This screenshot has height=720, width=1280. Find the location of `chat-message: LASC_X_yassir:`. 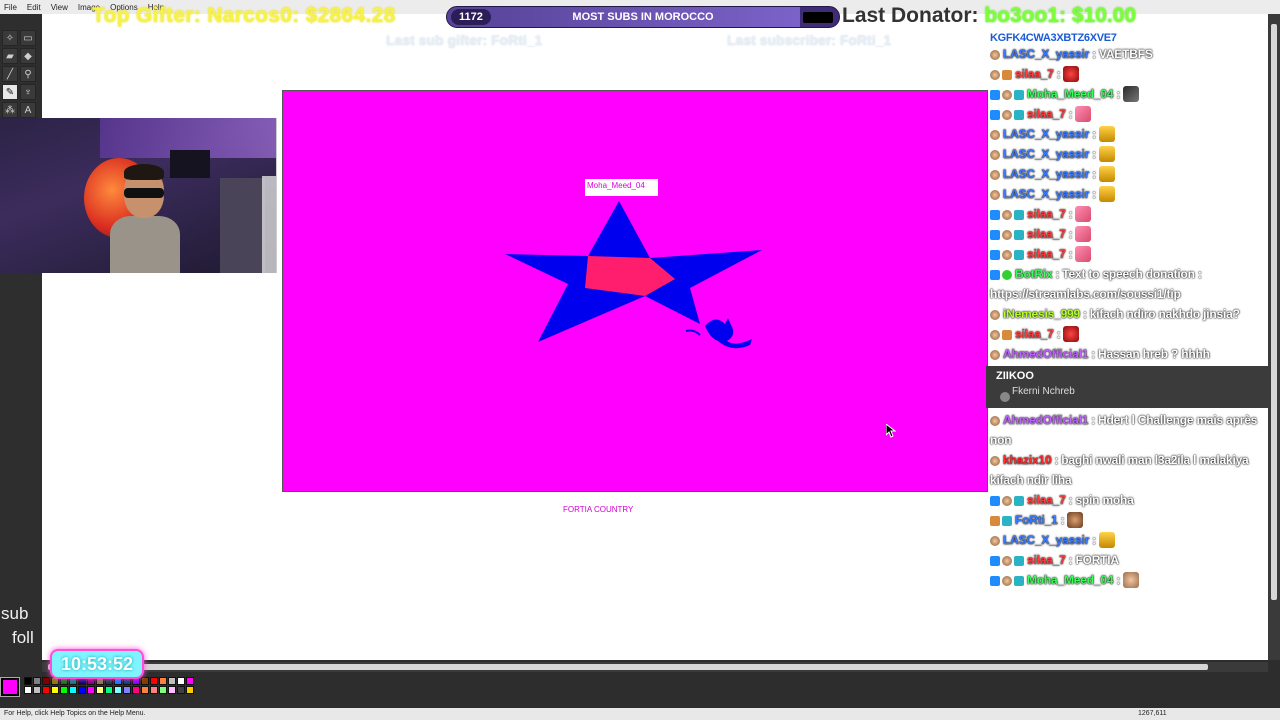

chat-message: LASC_X_yassir: is located at coordinates (1129, 154).